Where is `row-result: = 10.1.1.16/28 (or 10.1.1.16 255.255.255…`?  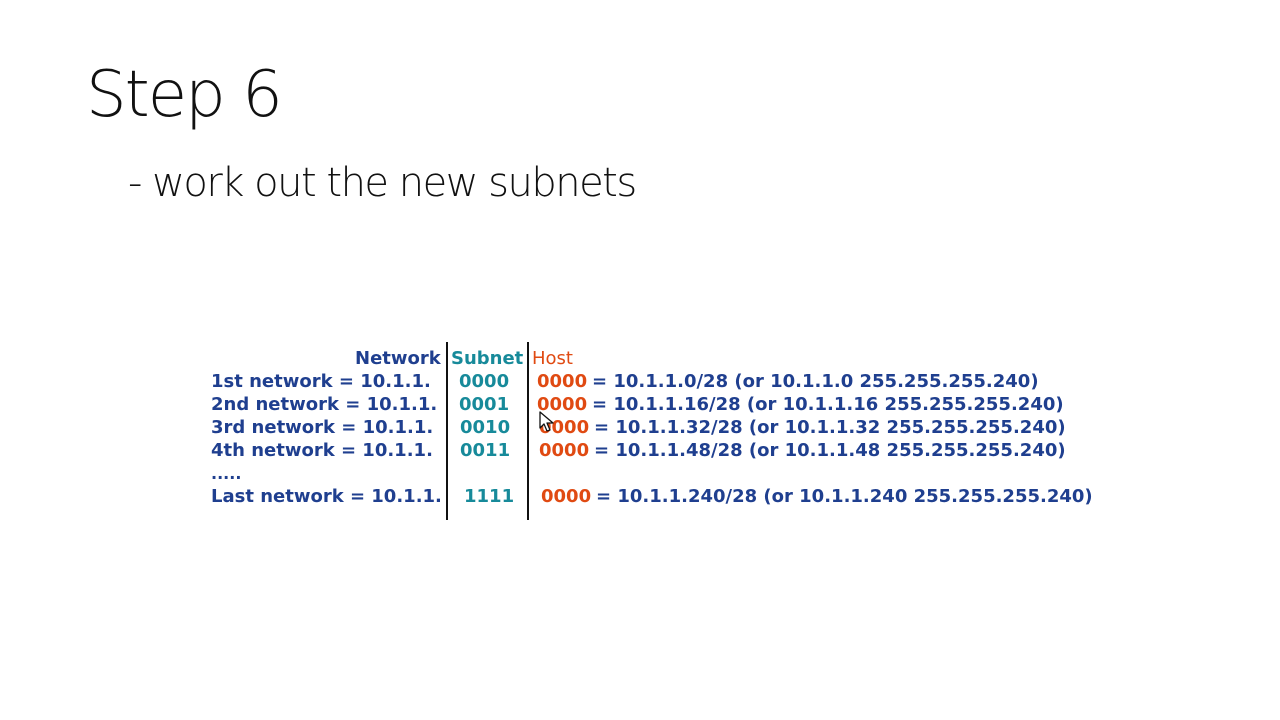 row-result: = 10.1.1.16/28 (or 10.1.1.16 255.255.255… is located at coordinates (828, 404).